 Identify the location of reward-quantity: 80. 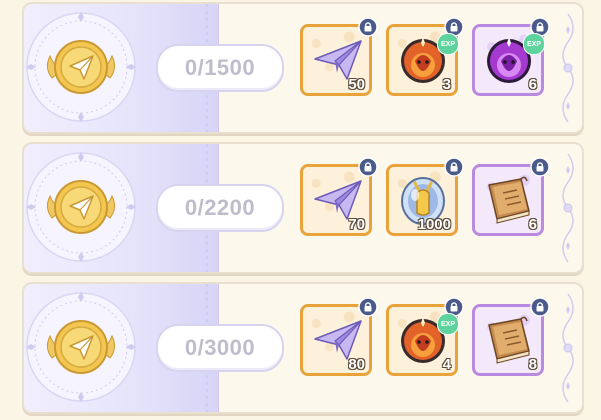
(356, 364).